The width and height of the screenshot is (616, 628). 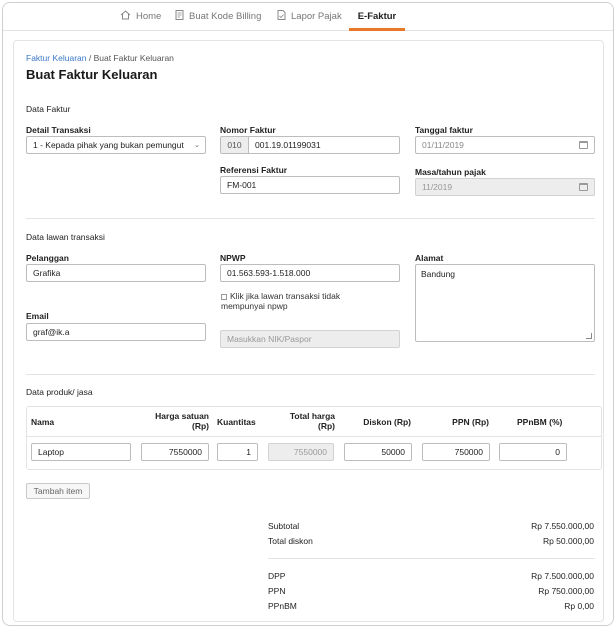 What do you see at coordinates (281, 16) in the screenshot?
I see `report-icon` at bounding box center [281, 16].